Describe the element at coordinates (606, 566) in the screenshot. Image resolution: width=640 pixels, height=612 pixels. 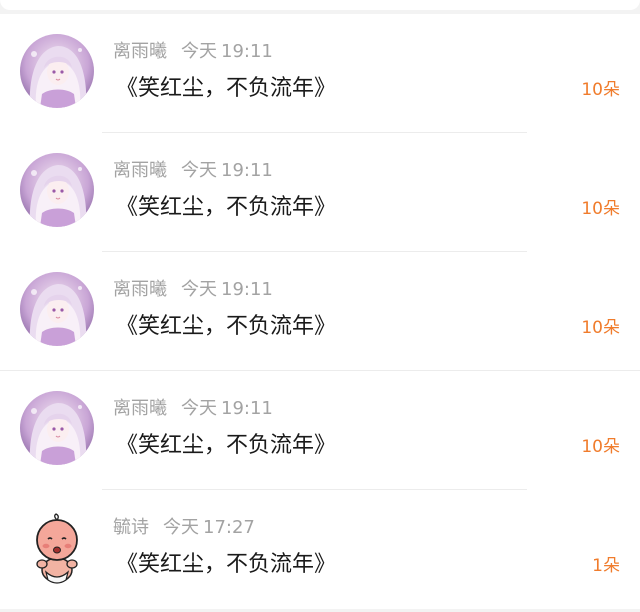
I see `flower-count: 1朵` at that location.